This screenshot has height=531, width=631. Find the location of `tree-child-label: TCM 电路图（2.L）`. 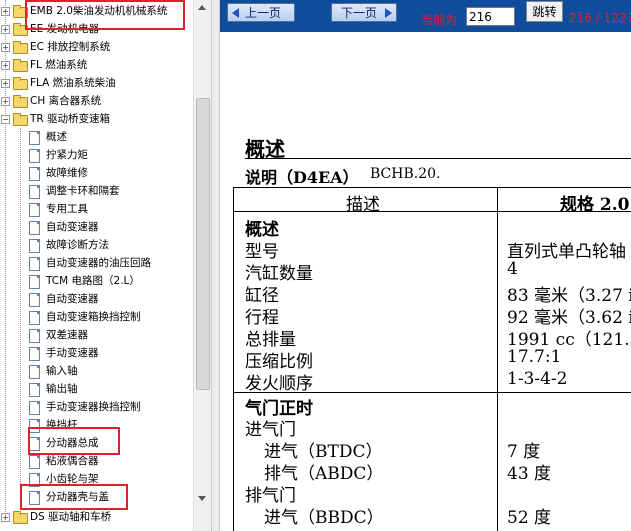

tree-child-label: TCM 电路图（2.L） is located at coordinates (93, 281).